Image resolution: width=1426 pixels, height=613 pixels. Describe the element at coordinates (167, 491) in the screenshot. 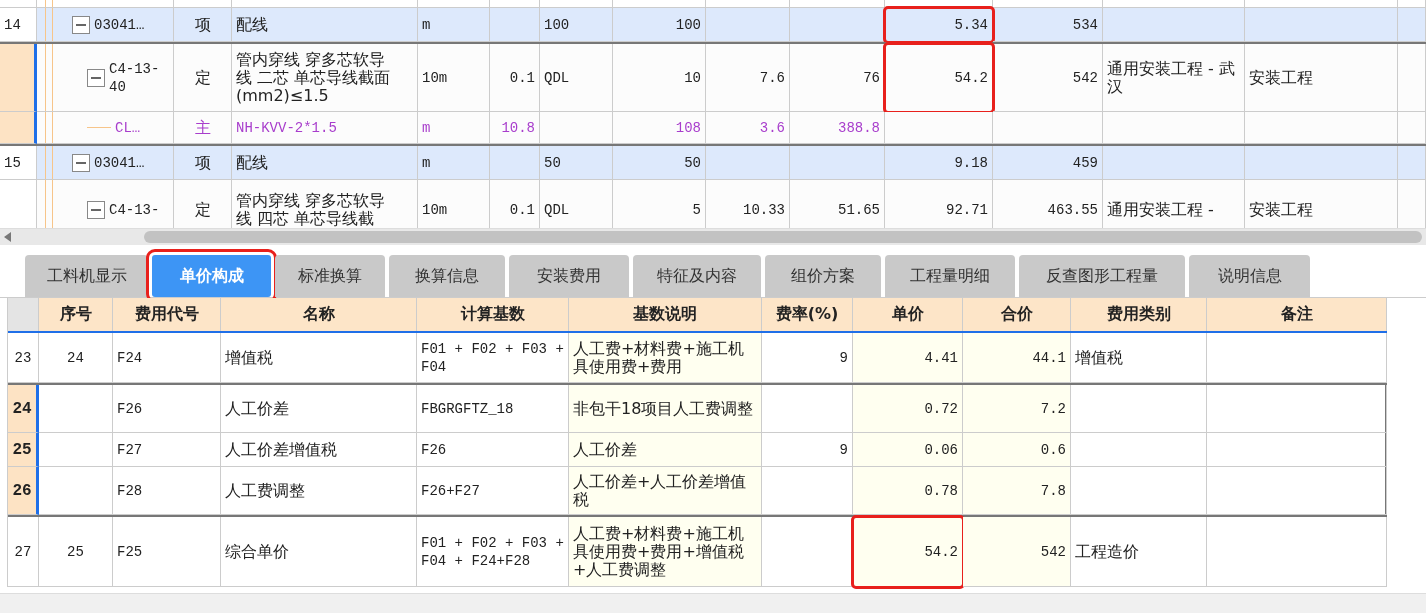

I see `table-cell: F28` at that location.